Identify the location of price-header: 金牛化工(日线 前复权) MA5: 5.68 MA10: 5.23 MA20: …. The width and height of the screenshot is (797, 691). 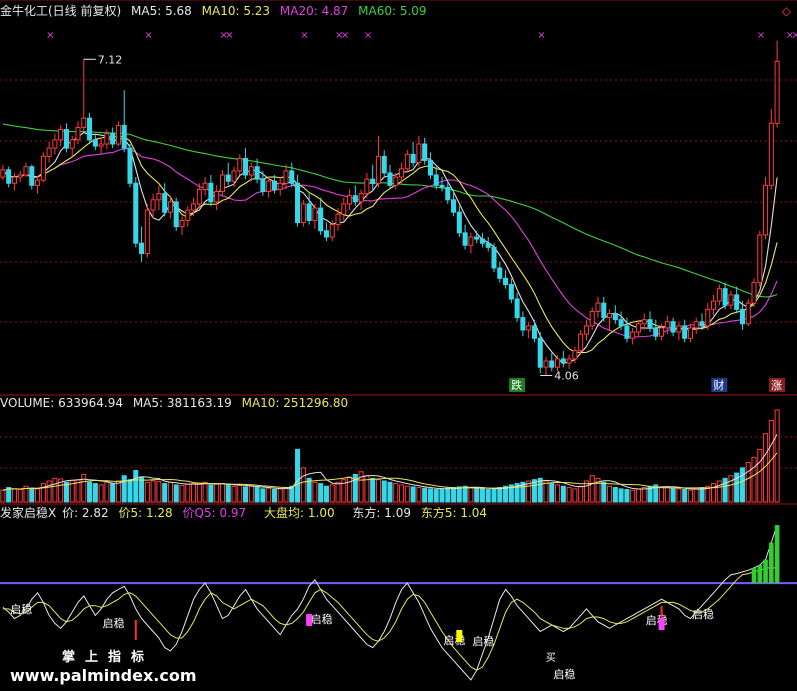
(216, 11).